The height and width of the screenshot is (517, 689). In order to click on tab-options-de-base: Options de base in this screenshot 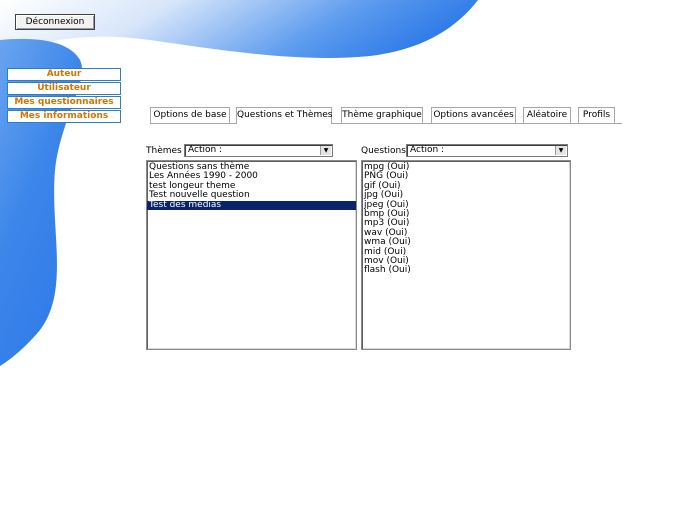, I will do `click(190, 115)`.